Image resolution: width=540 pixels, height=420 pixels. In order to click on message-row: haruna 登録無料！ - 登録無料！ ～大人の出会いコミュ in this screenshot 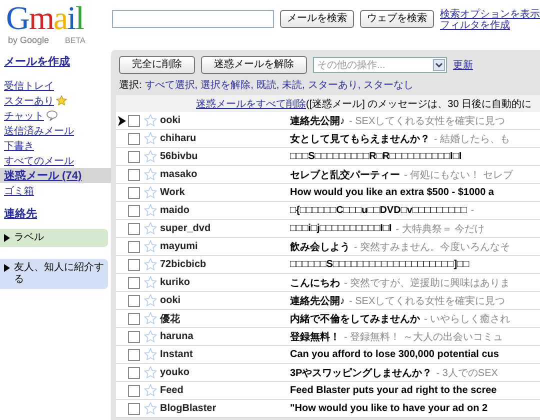, I will do `click(328, 337)`.